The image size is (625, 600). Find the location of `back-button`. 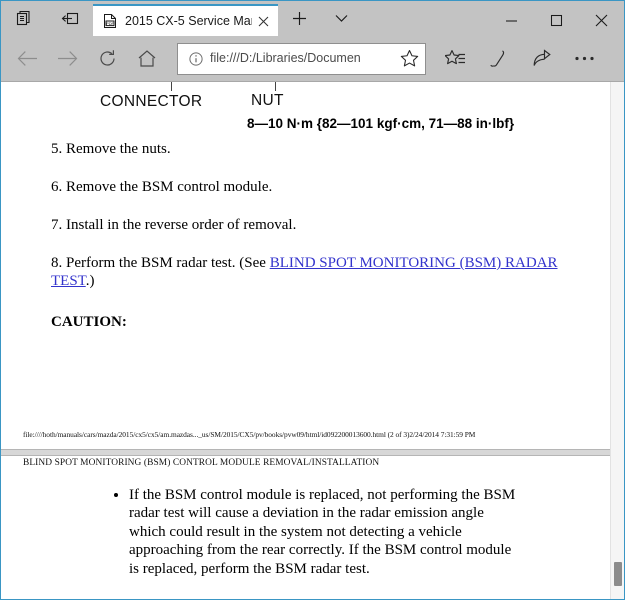

back-button is located at coordinates (27, 59).